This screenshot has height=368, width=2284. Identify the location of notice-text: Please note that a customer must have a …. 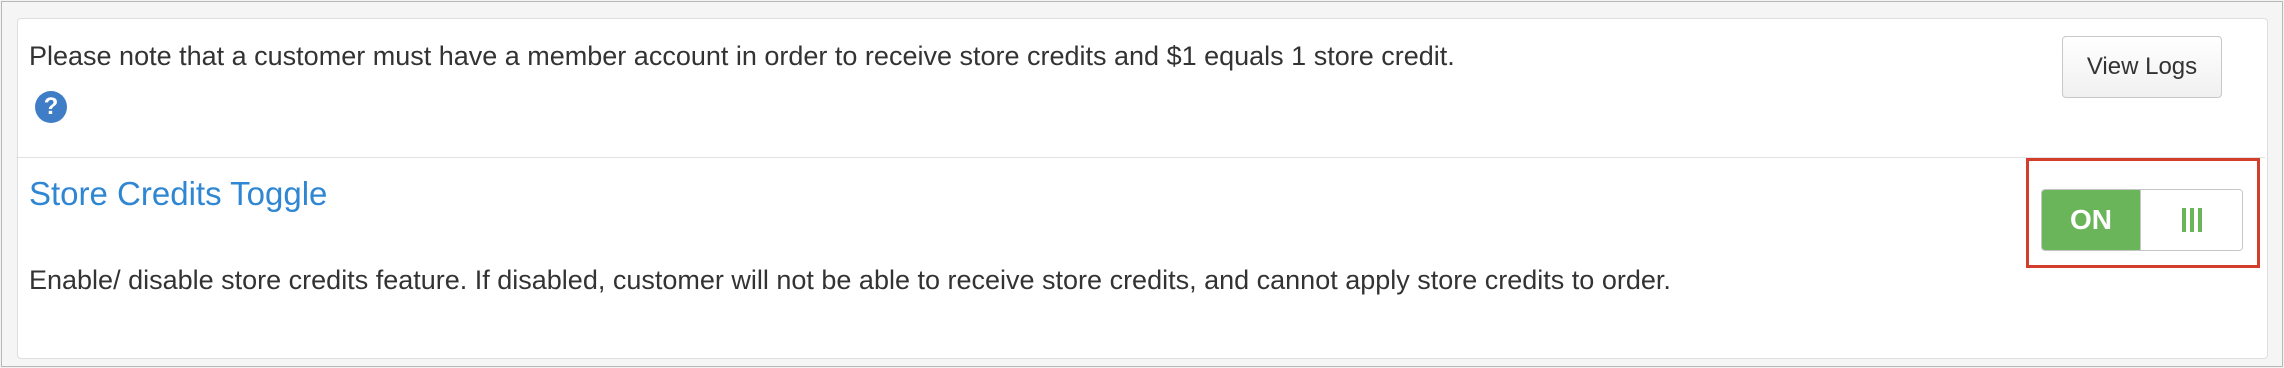
(742, 56).